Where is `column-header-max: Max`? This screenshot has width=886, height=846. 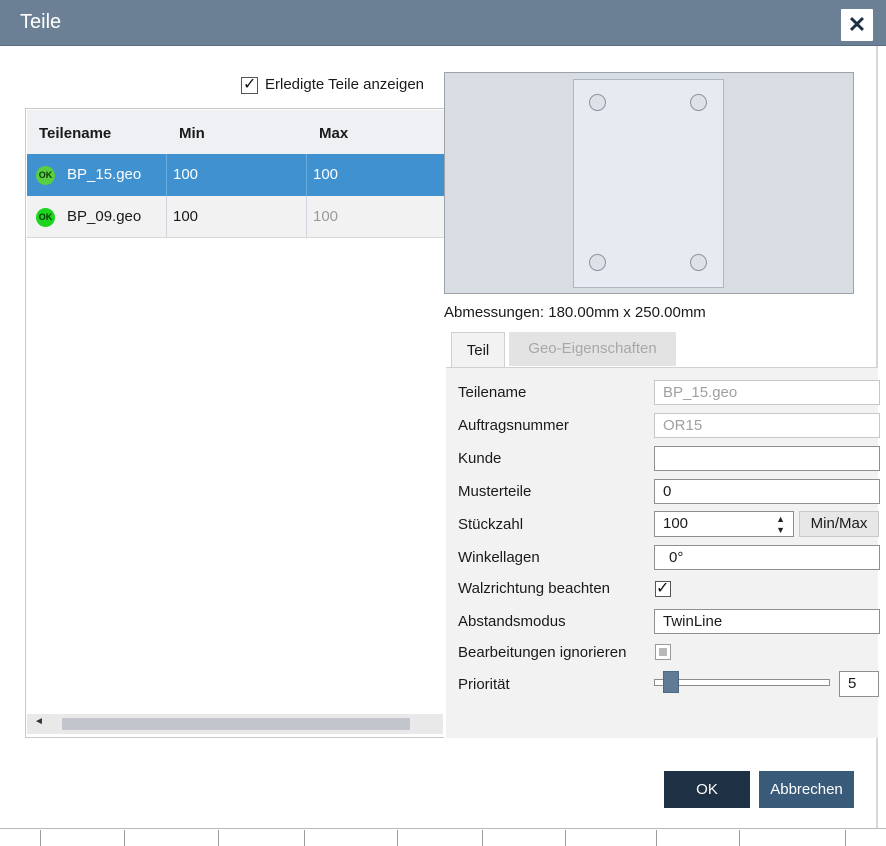
column-header-max: Max is located at coordinates (333, 133).